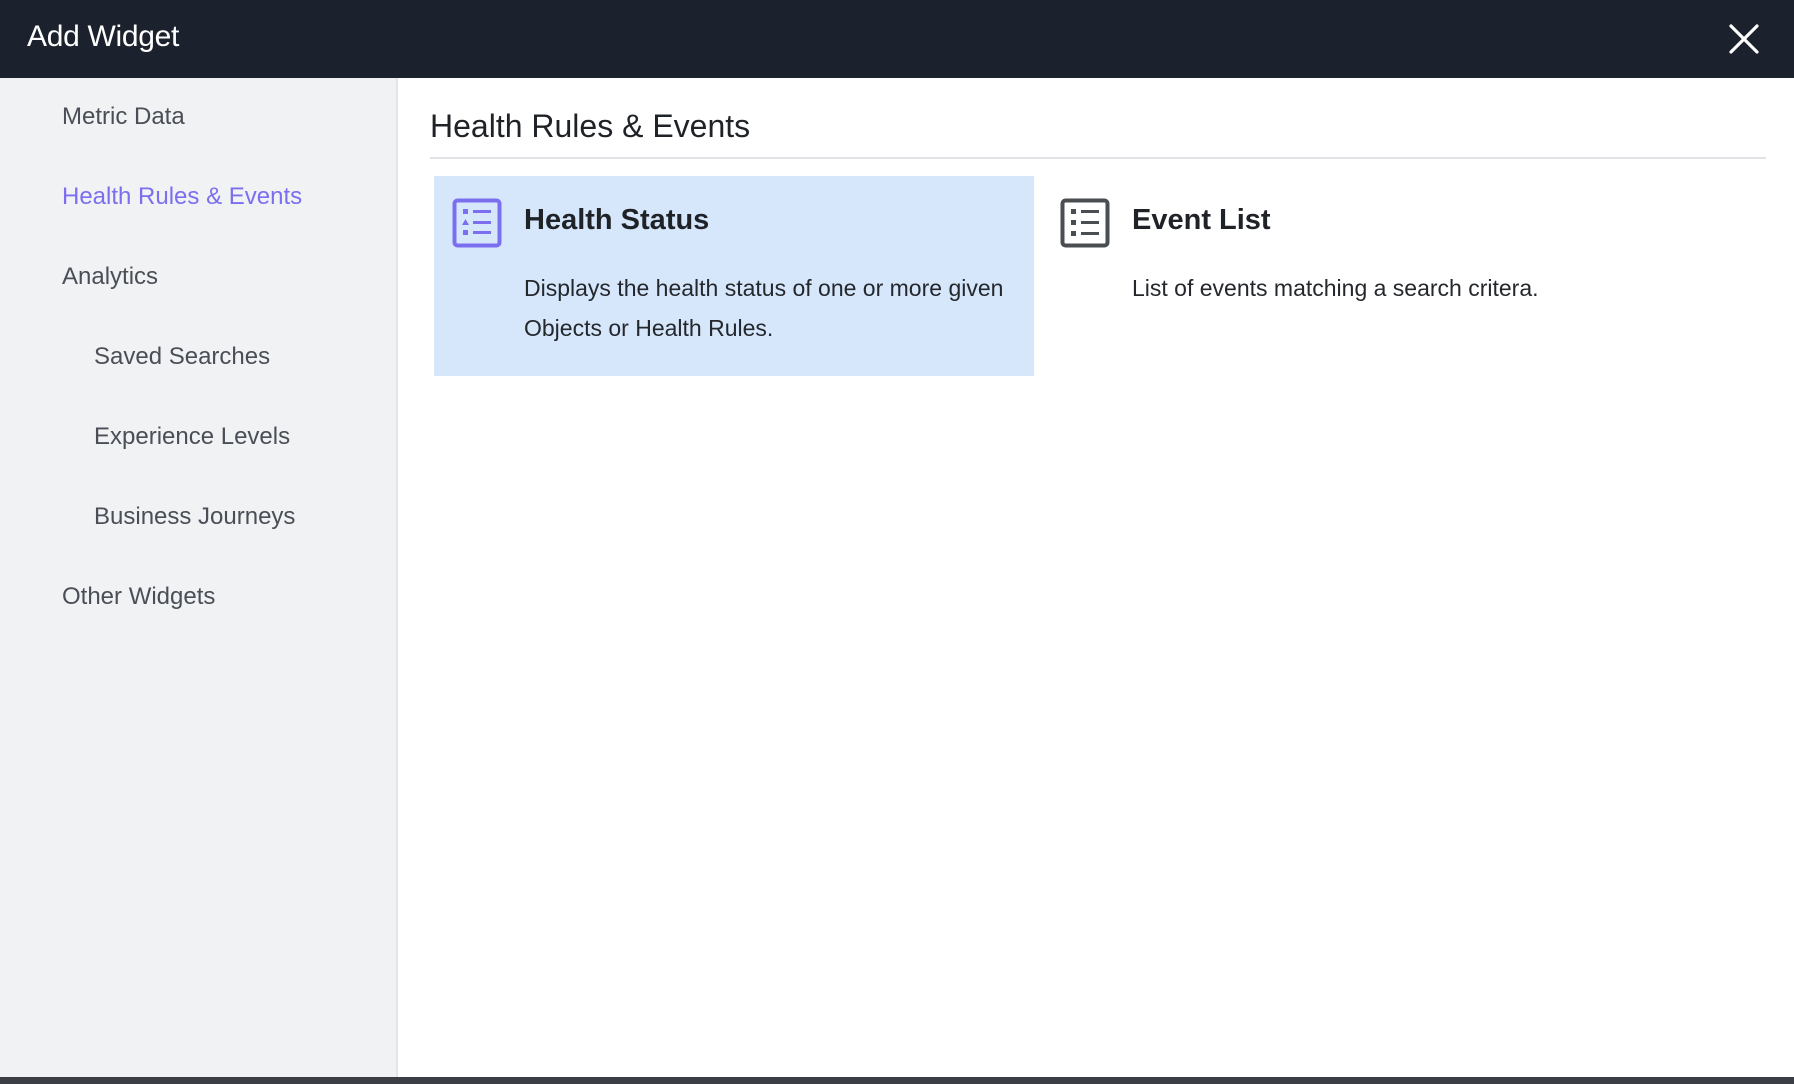  What do you see at coordinates (192, 437) in the screenshot?
I see `sidebar-item-experience-levels: Experience Levels` at bounding box center [192, 437].